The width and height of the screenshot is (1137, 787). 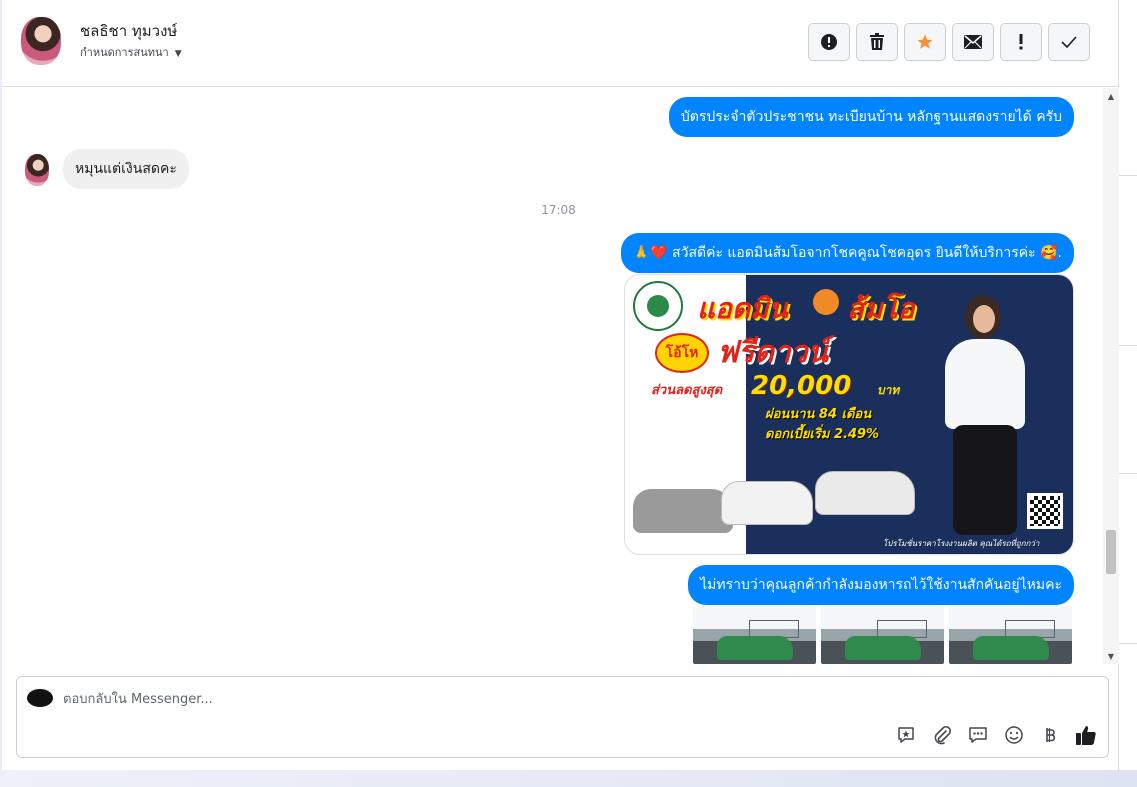 What do you see at coordinates (949, 42) in the screenshot?
I see `conversation-toolbar` at bounding box center [949, 42].